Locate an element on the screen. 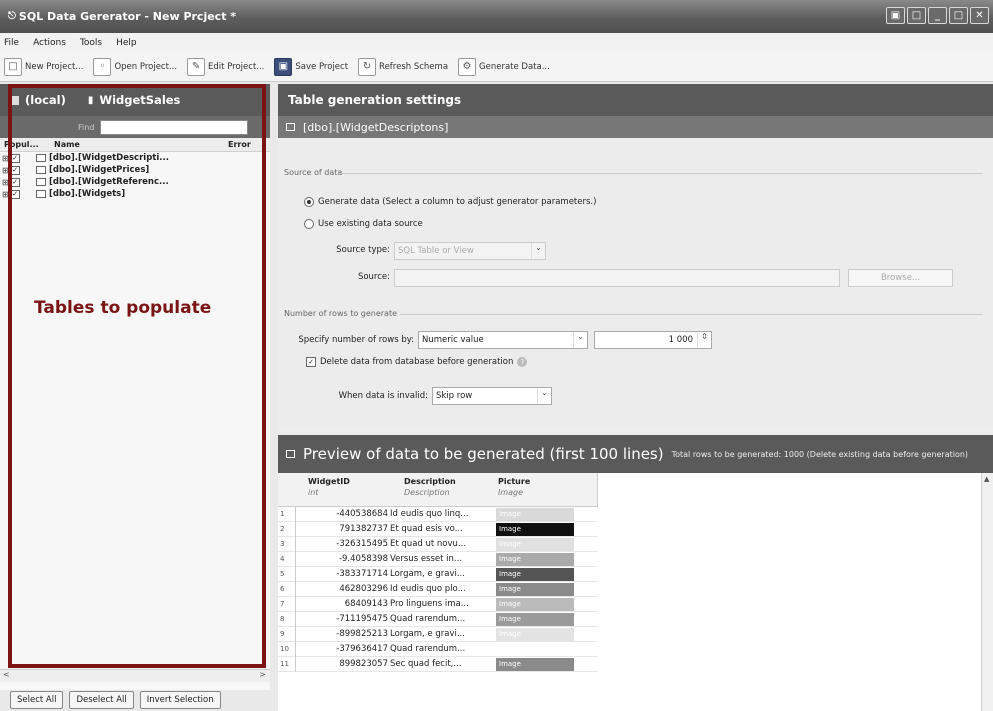 This screenshot has width=993, height=711. selected-table-bar: [dbo].[WidgetDescriptons] is located at coordinates (635, 127).